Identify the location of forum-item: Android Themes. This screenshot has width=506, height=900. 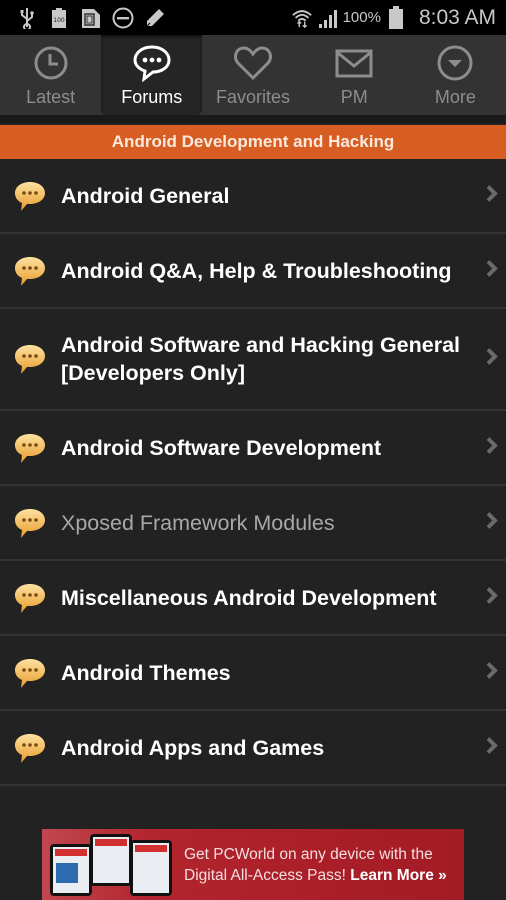
(253, 673).